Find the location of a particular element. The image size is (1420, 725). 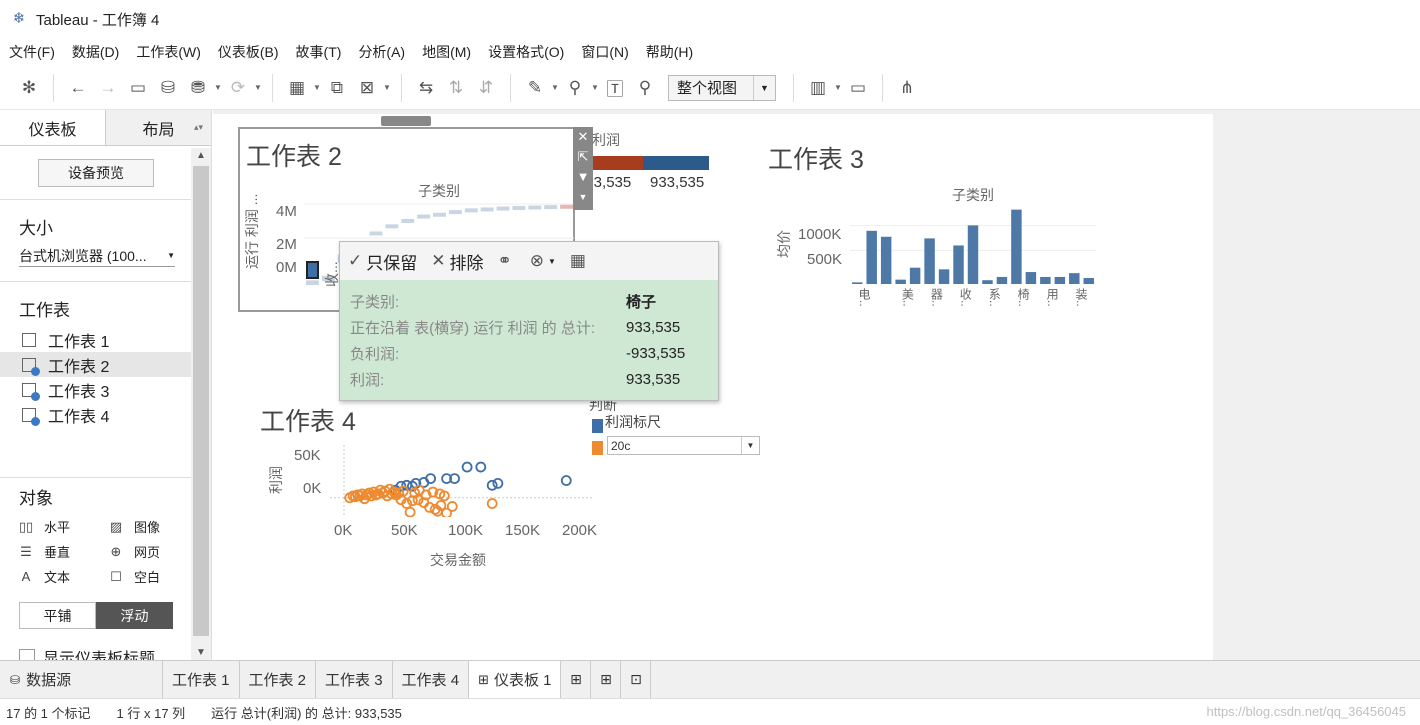

chevron-up-icon: ▲ is located at coordinates (201, 155).